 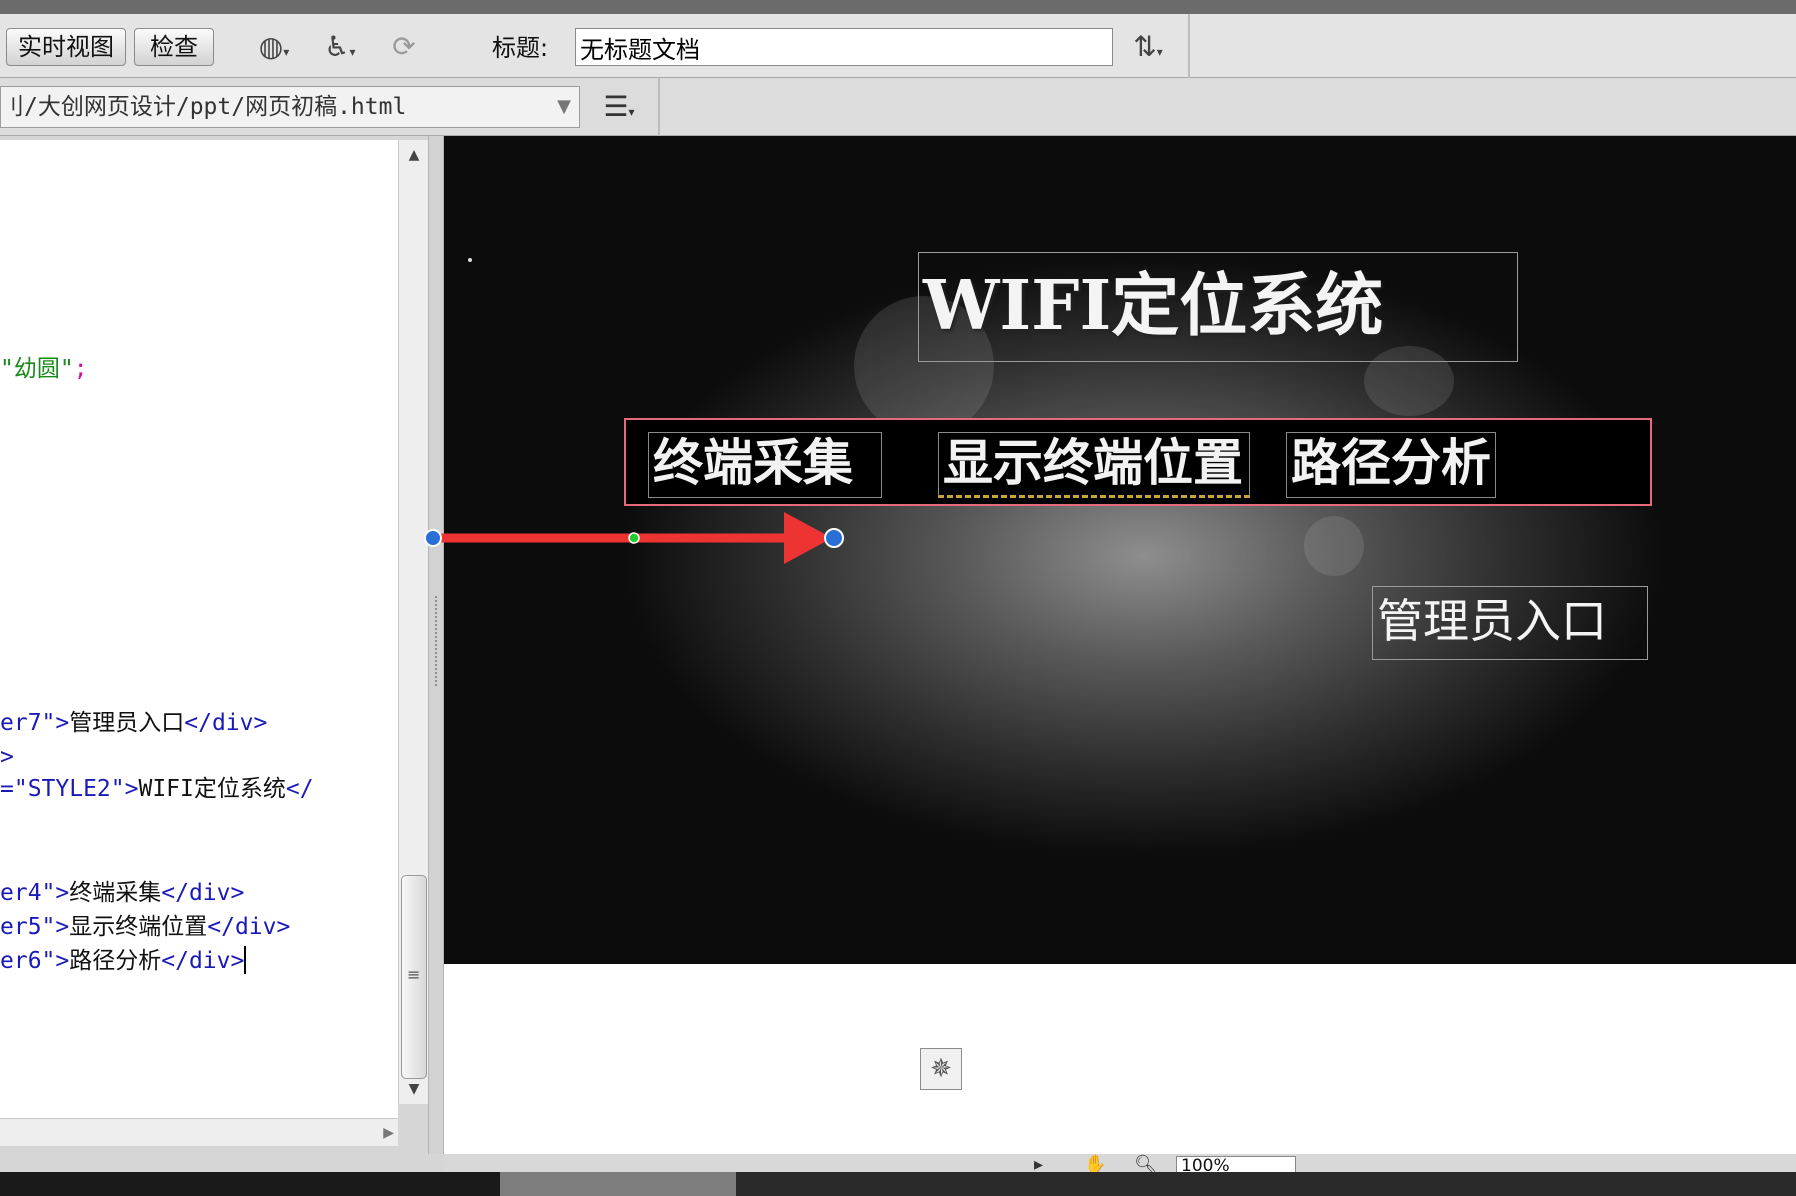 I want to click on annotation-arrow, so click(x=634, y=538).